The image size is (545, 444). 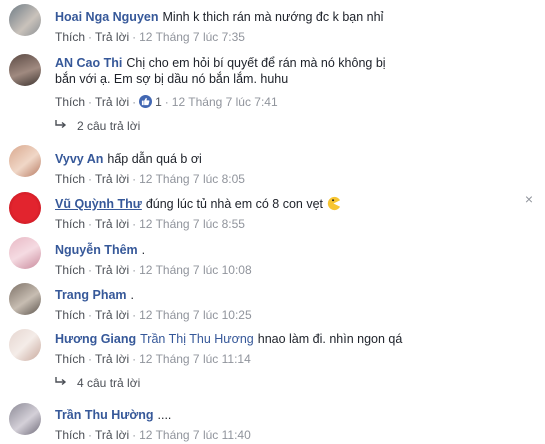 What do you see at coordinates (192, 224) in the screenshot?
I see `comment-timestamp: 12 Tháng 7 lúc 8:55` at bounding box center [192, 224].